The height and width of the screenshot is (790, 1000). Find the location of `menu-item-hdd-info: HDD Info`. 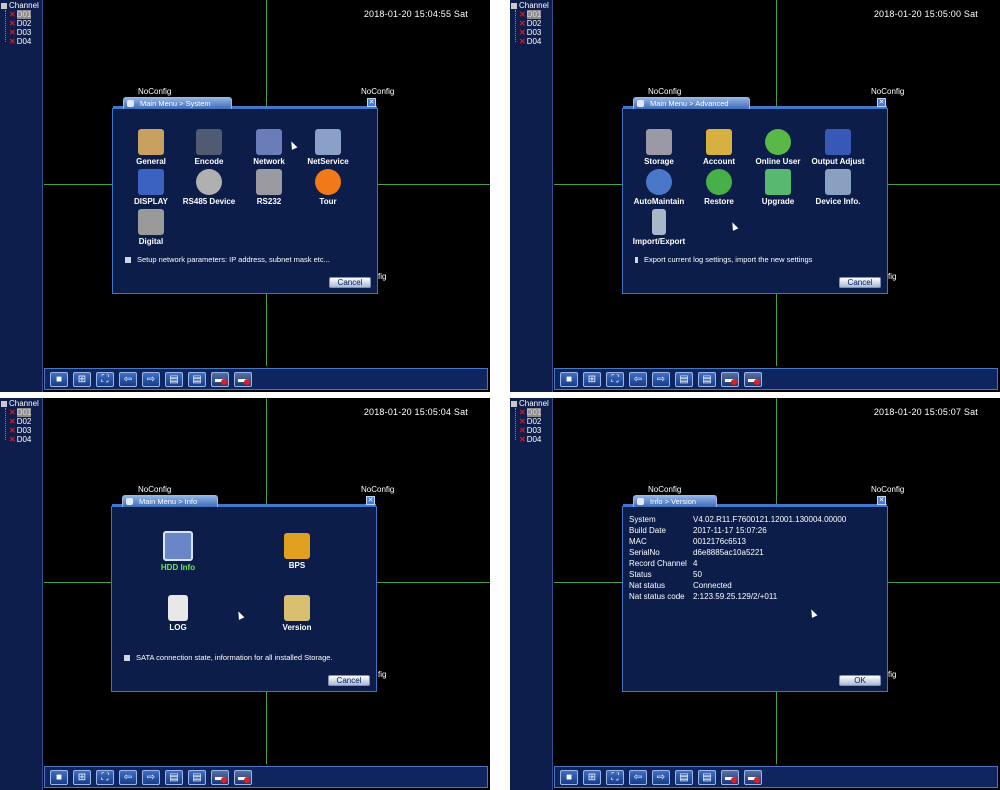

menu-item-hdd-info: HDD Info is located at coordinates (178, 551).